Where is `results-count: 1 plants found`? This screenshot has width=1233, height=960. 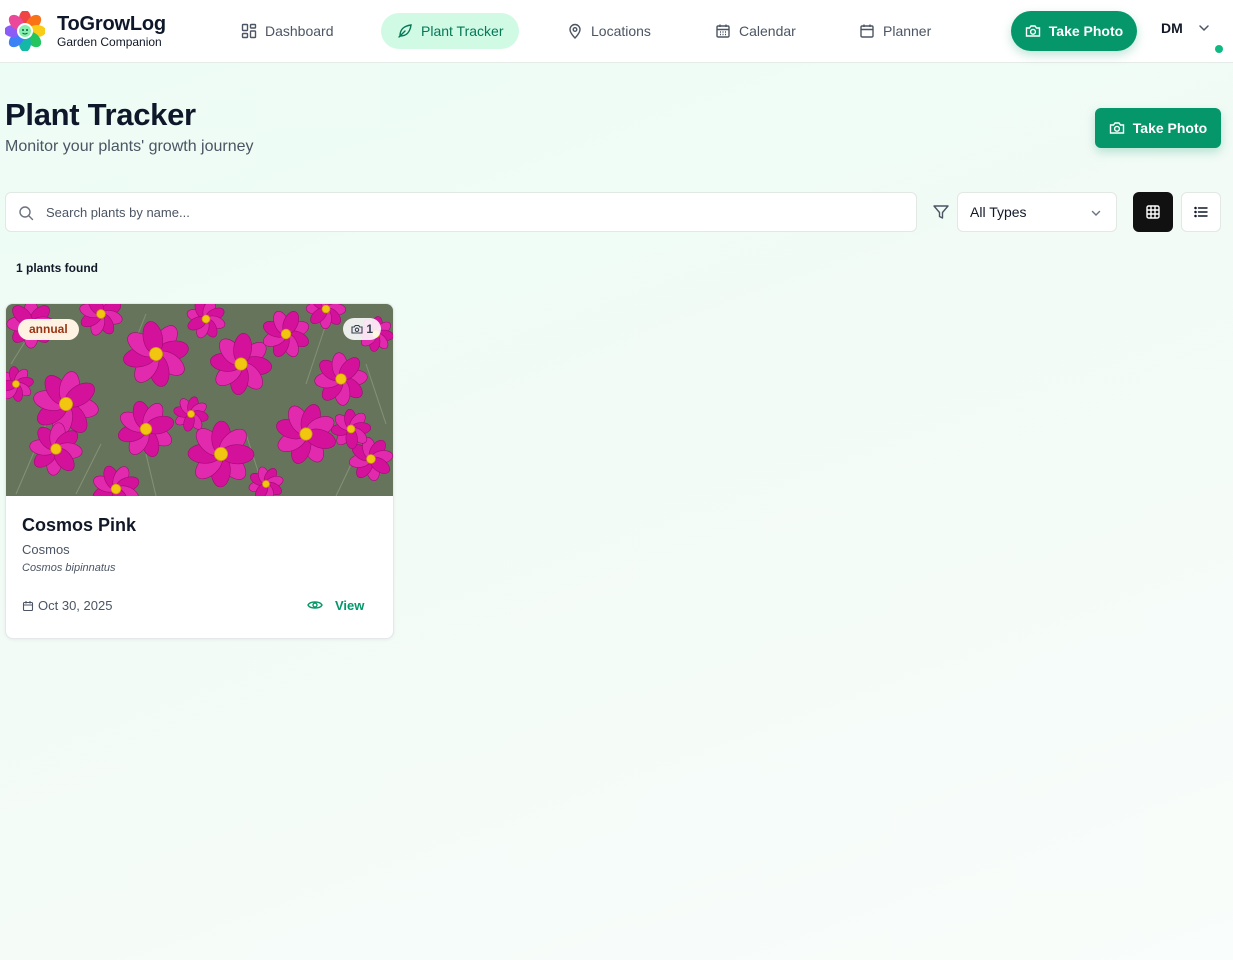
results-count: 1 plants found is located at coordinates (57, 268).